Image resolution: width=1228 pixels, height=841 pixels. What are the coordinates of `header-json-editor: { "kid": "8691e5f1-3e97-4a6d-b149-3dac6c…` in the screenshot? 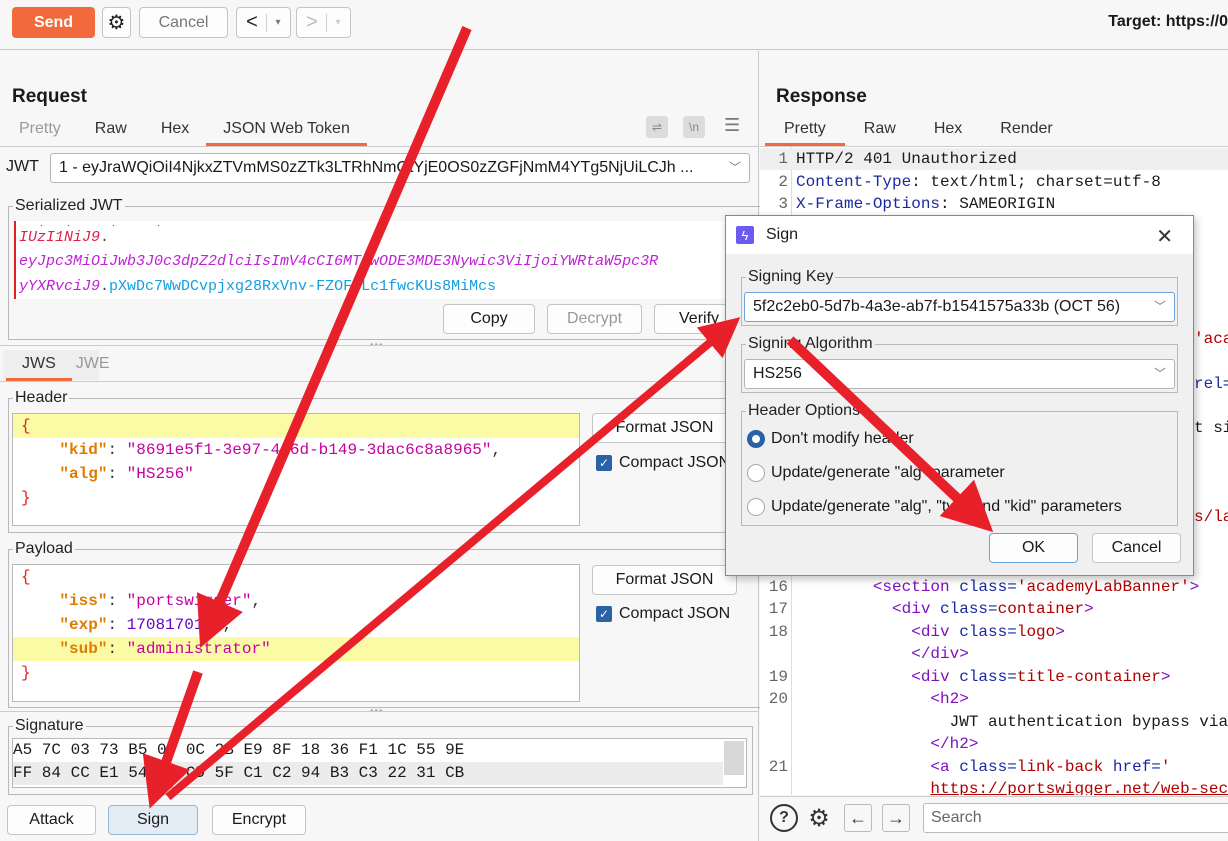 It's located at (296, 469).